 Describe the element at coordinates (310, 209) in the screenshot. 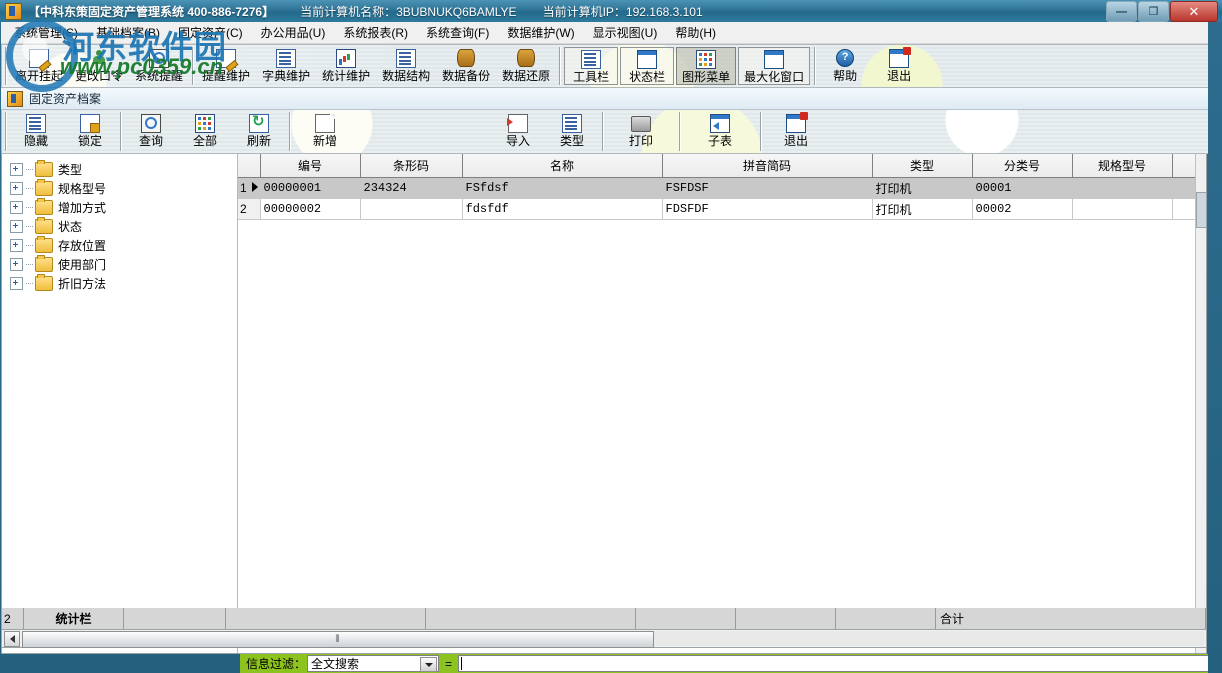

I see `cell-code: 00000002` at that location.